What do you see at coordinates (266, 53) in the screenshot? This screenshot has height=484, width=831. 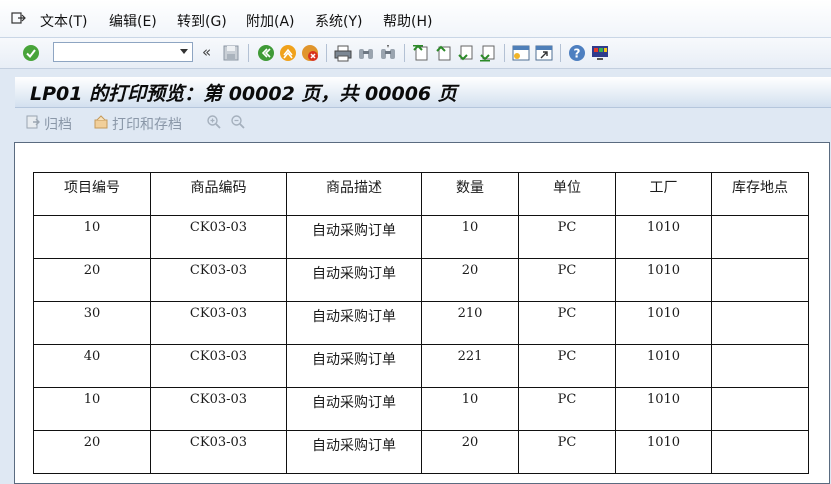 I see `back-icon` at bounding box center [266, 53].